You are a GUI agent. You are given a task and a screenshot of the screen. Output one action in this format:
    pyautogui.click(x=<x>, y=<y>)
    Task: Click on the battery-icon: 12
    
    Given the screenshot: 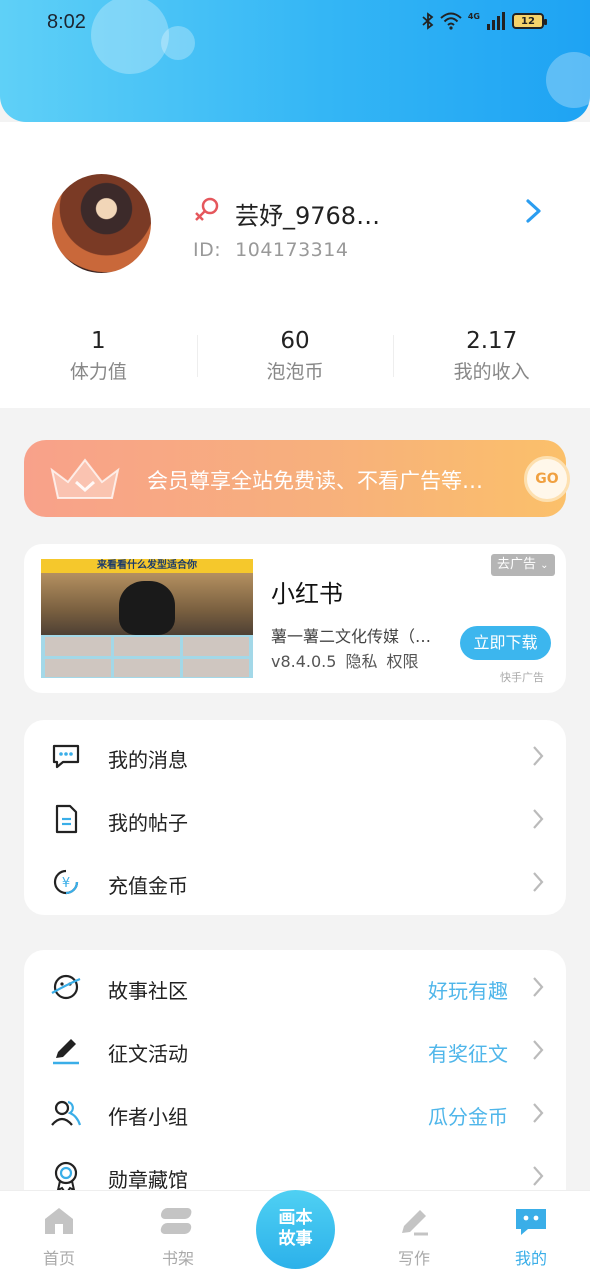 What is the action you would take?
    pyautogui.click(x=529, y=21)
    